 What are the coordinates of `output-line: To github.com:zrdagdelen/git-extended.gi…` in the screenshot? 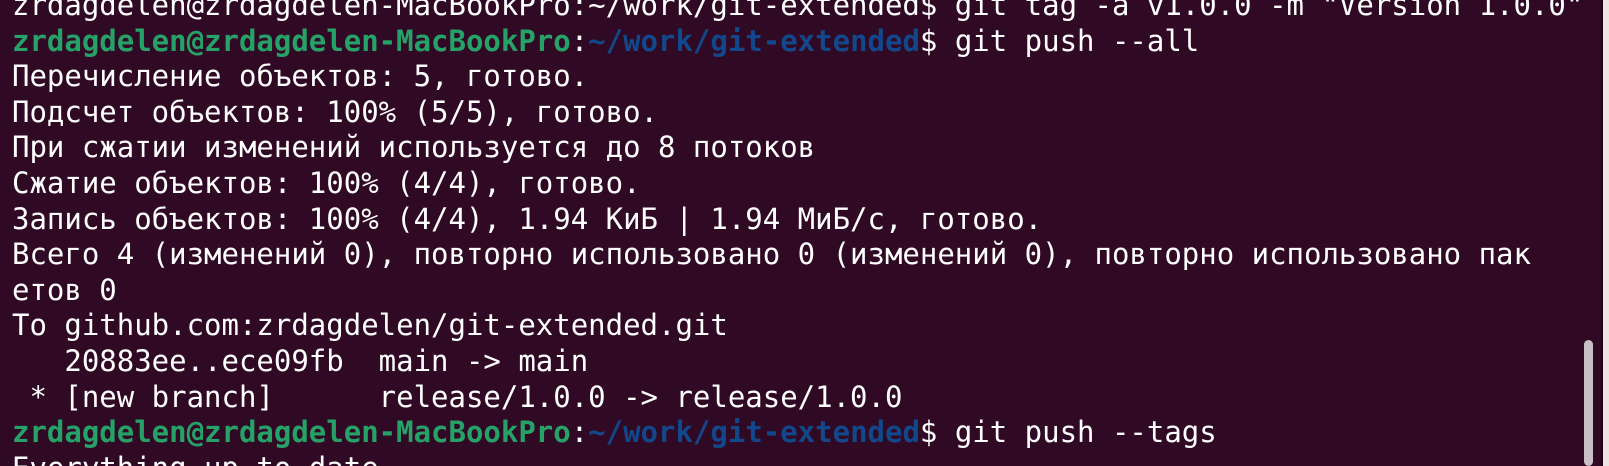 It's located at (370, 325).